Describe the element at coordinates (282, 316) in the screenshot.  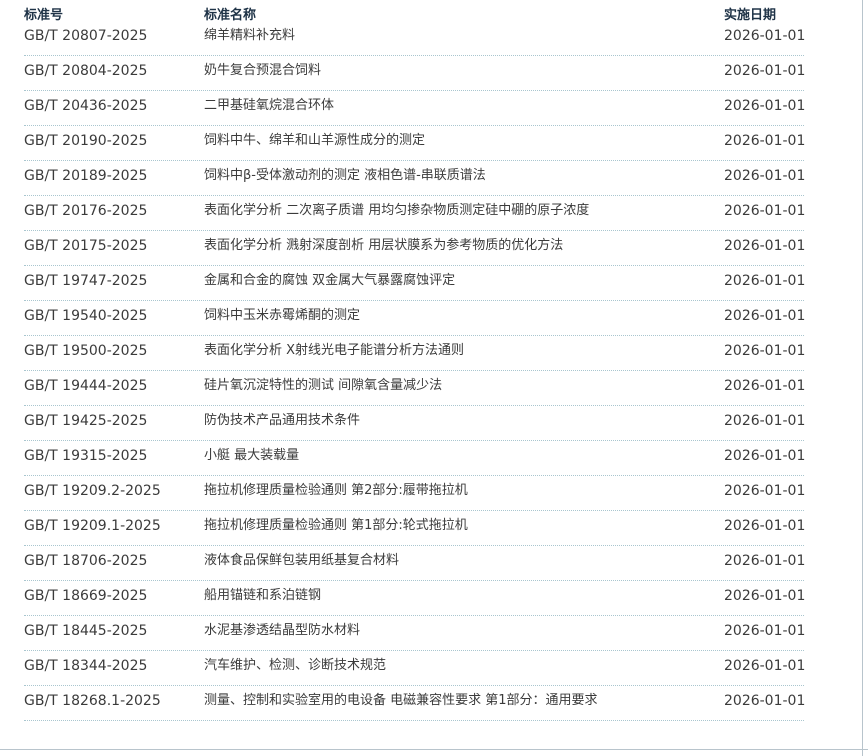
I see `standard-name: 饲料中玉米赤霉烯酮的测定` at that location.